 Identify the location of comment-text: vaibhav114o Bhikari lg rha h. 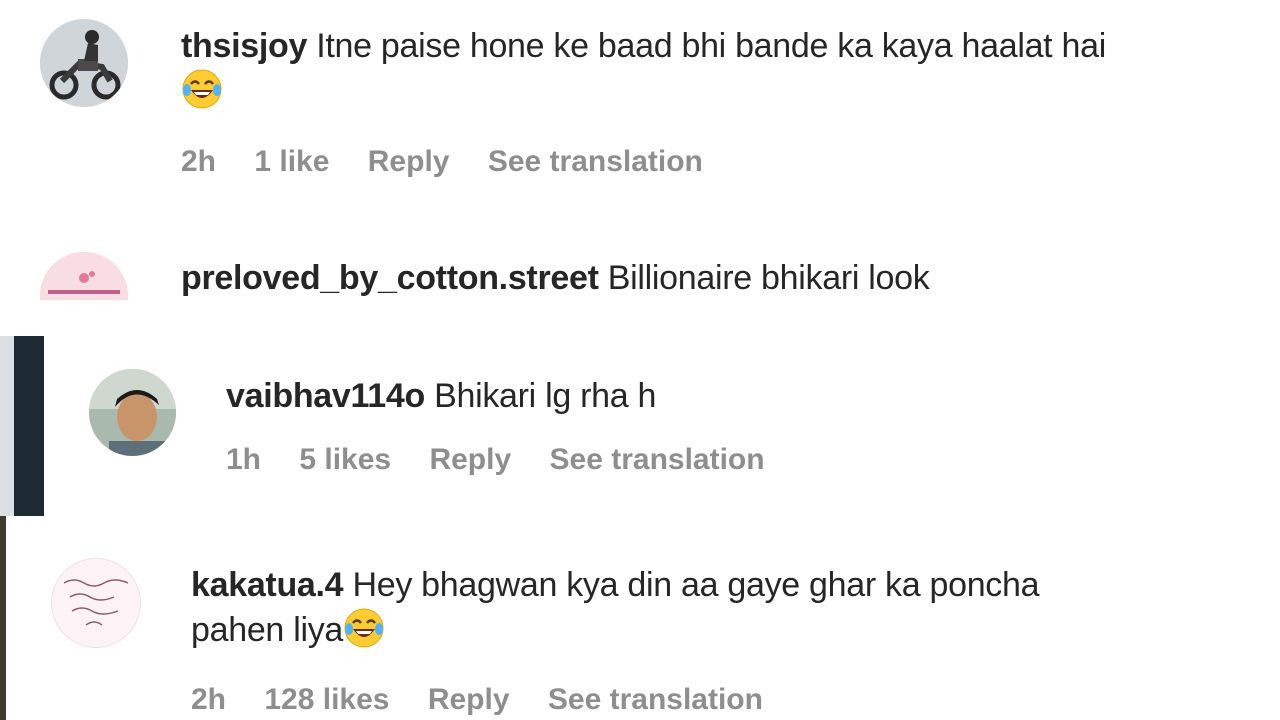
(736, 396).